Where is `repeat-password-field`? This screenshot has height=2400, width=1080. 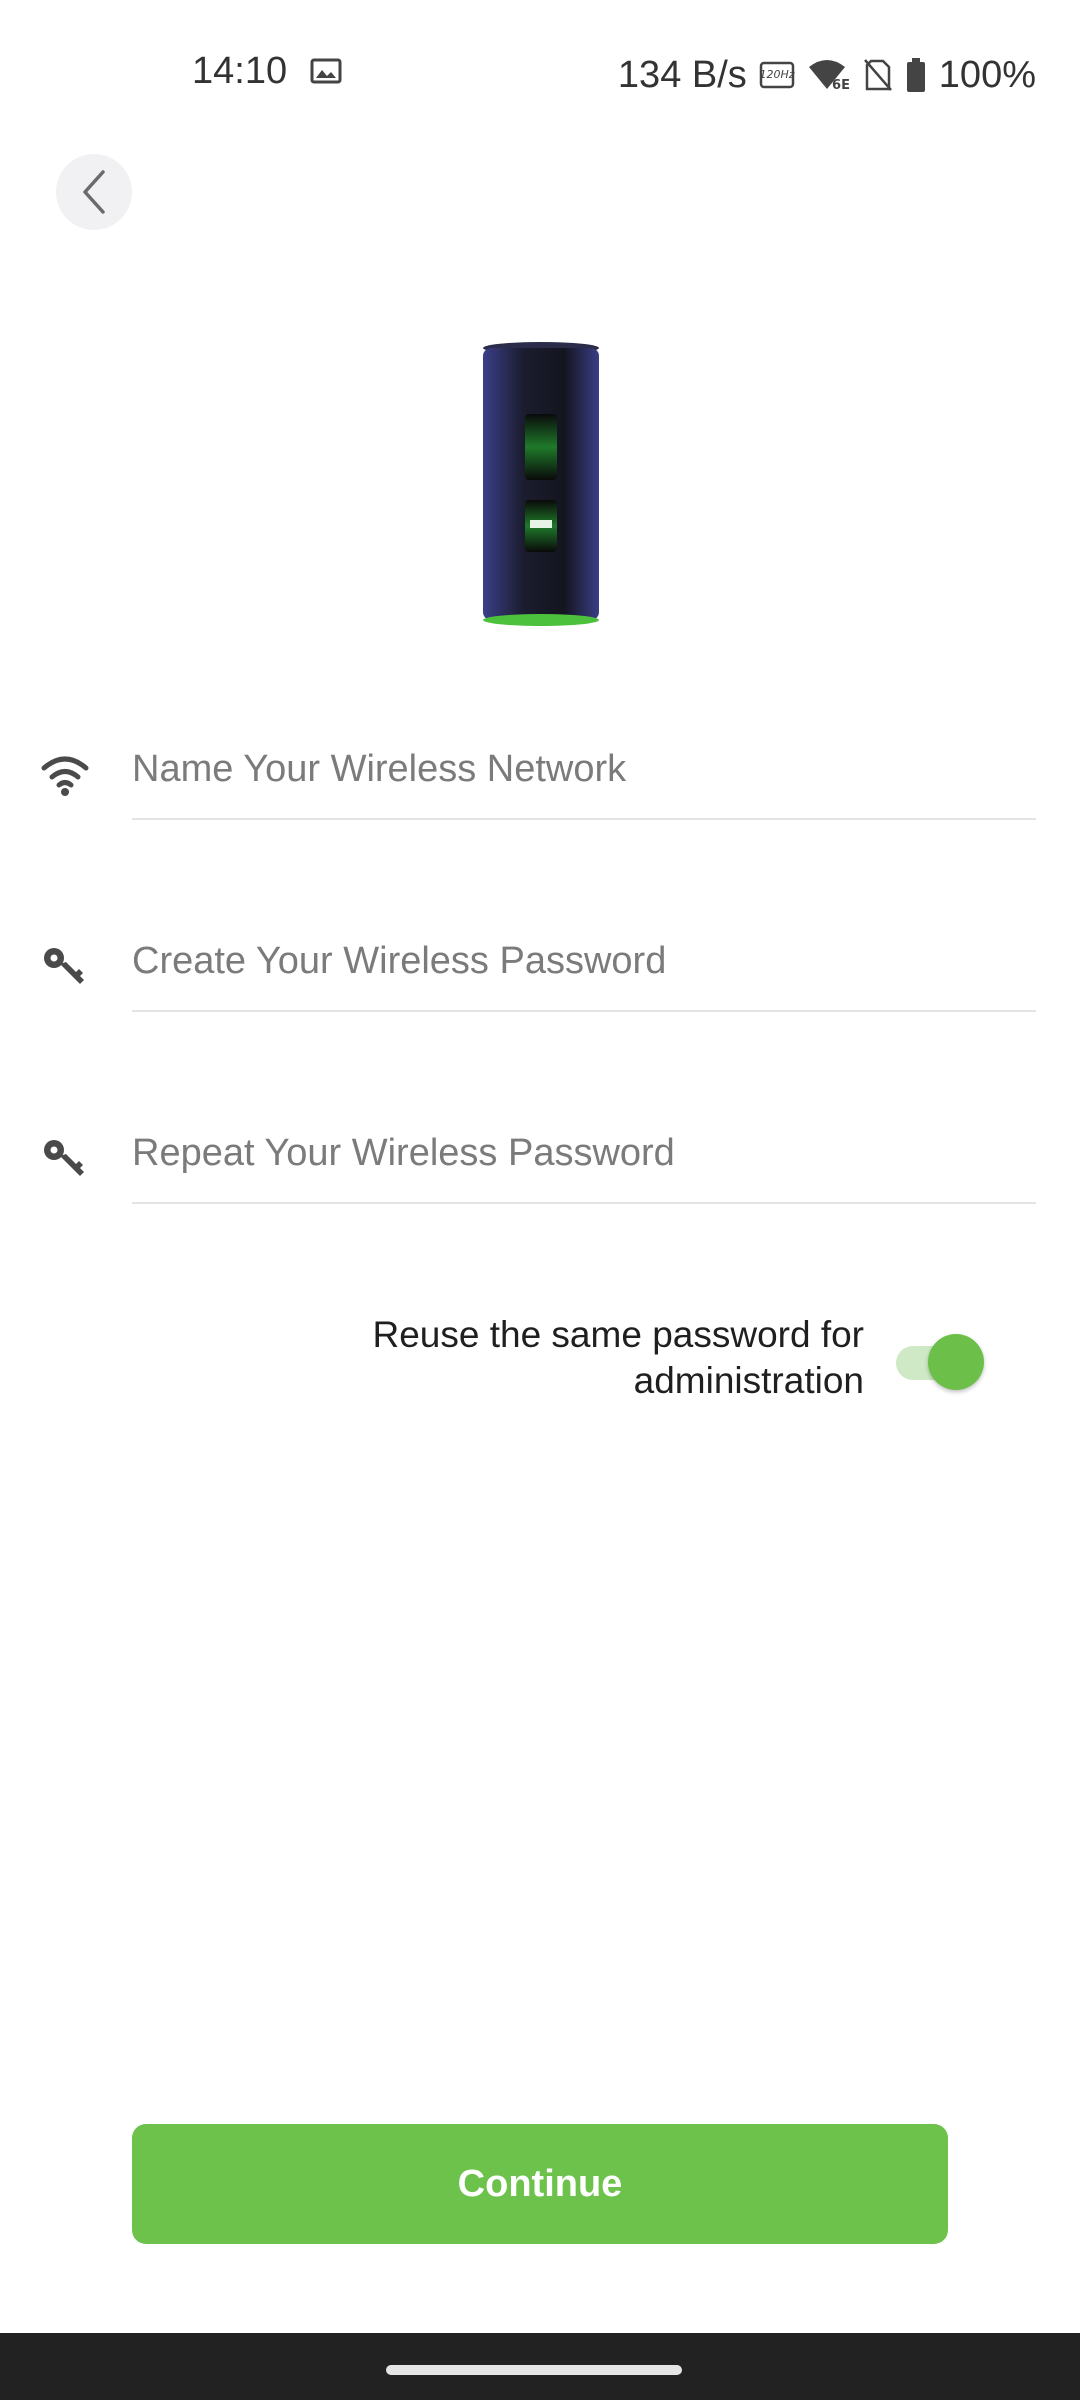
repeat-password-field is located at coordinates (540, 1159).